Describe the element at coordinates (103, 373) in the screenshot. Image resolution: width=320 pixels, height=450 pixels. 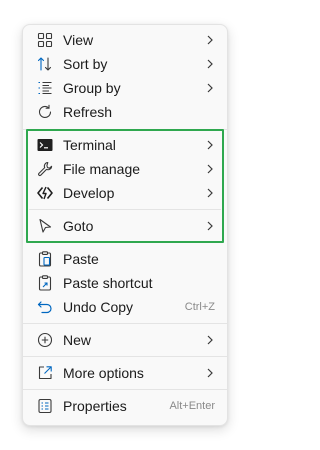
I see `menu-item-label: More options` at that location.